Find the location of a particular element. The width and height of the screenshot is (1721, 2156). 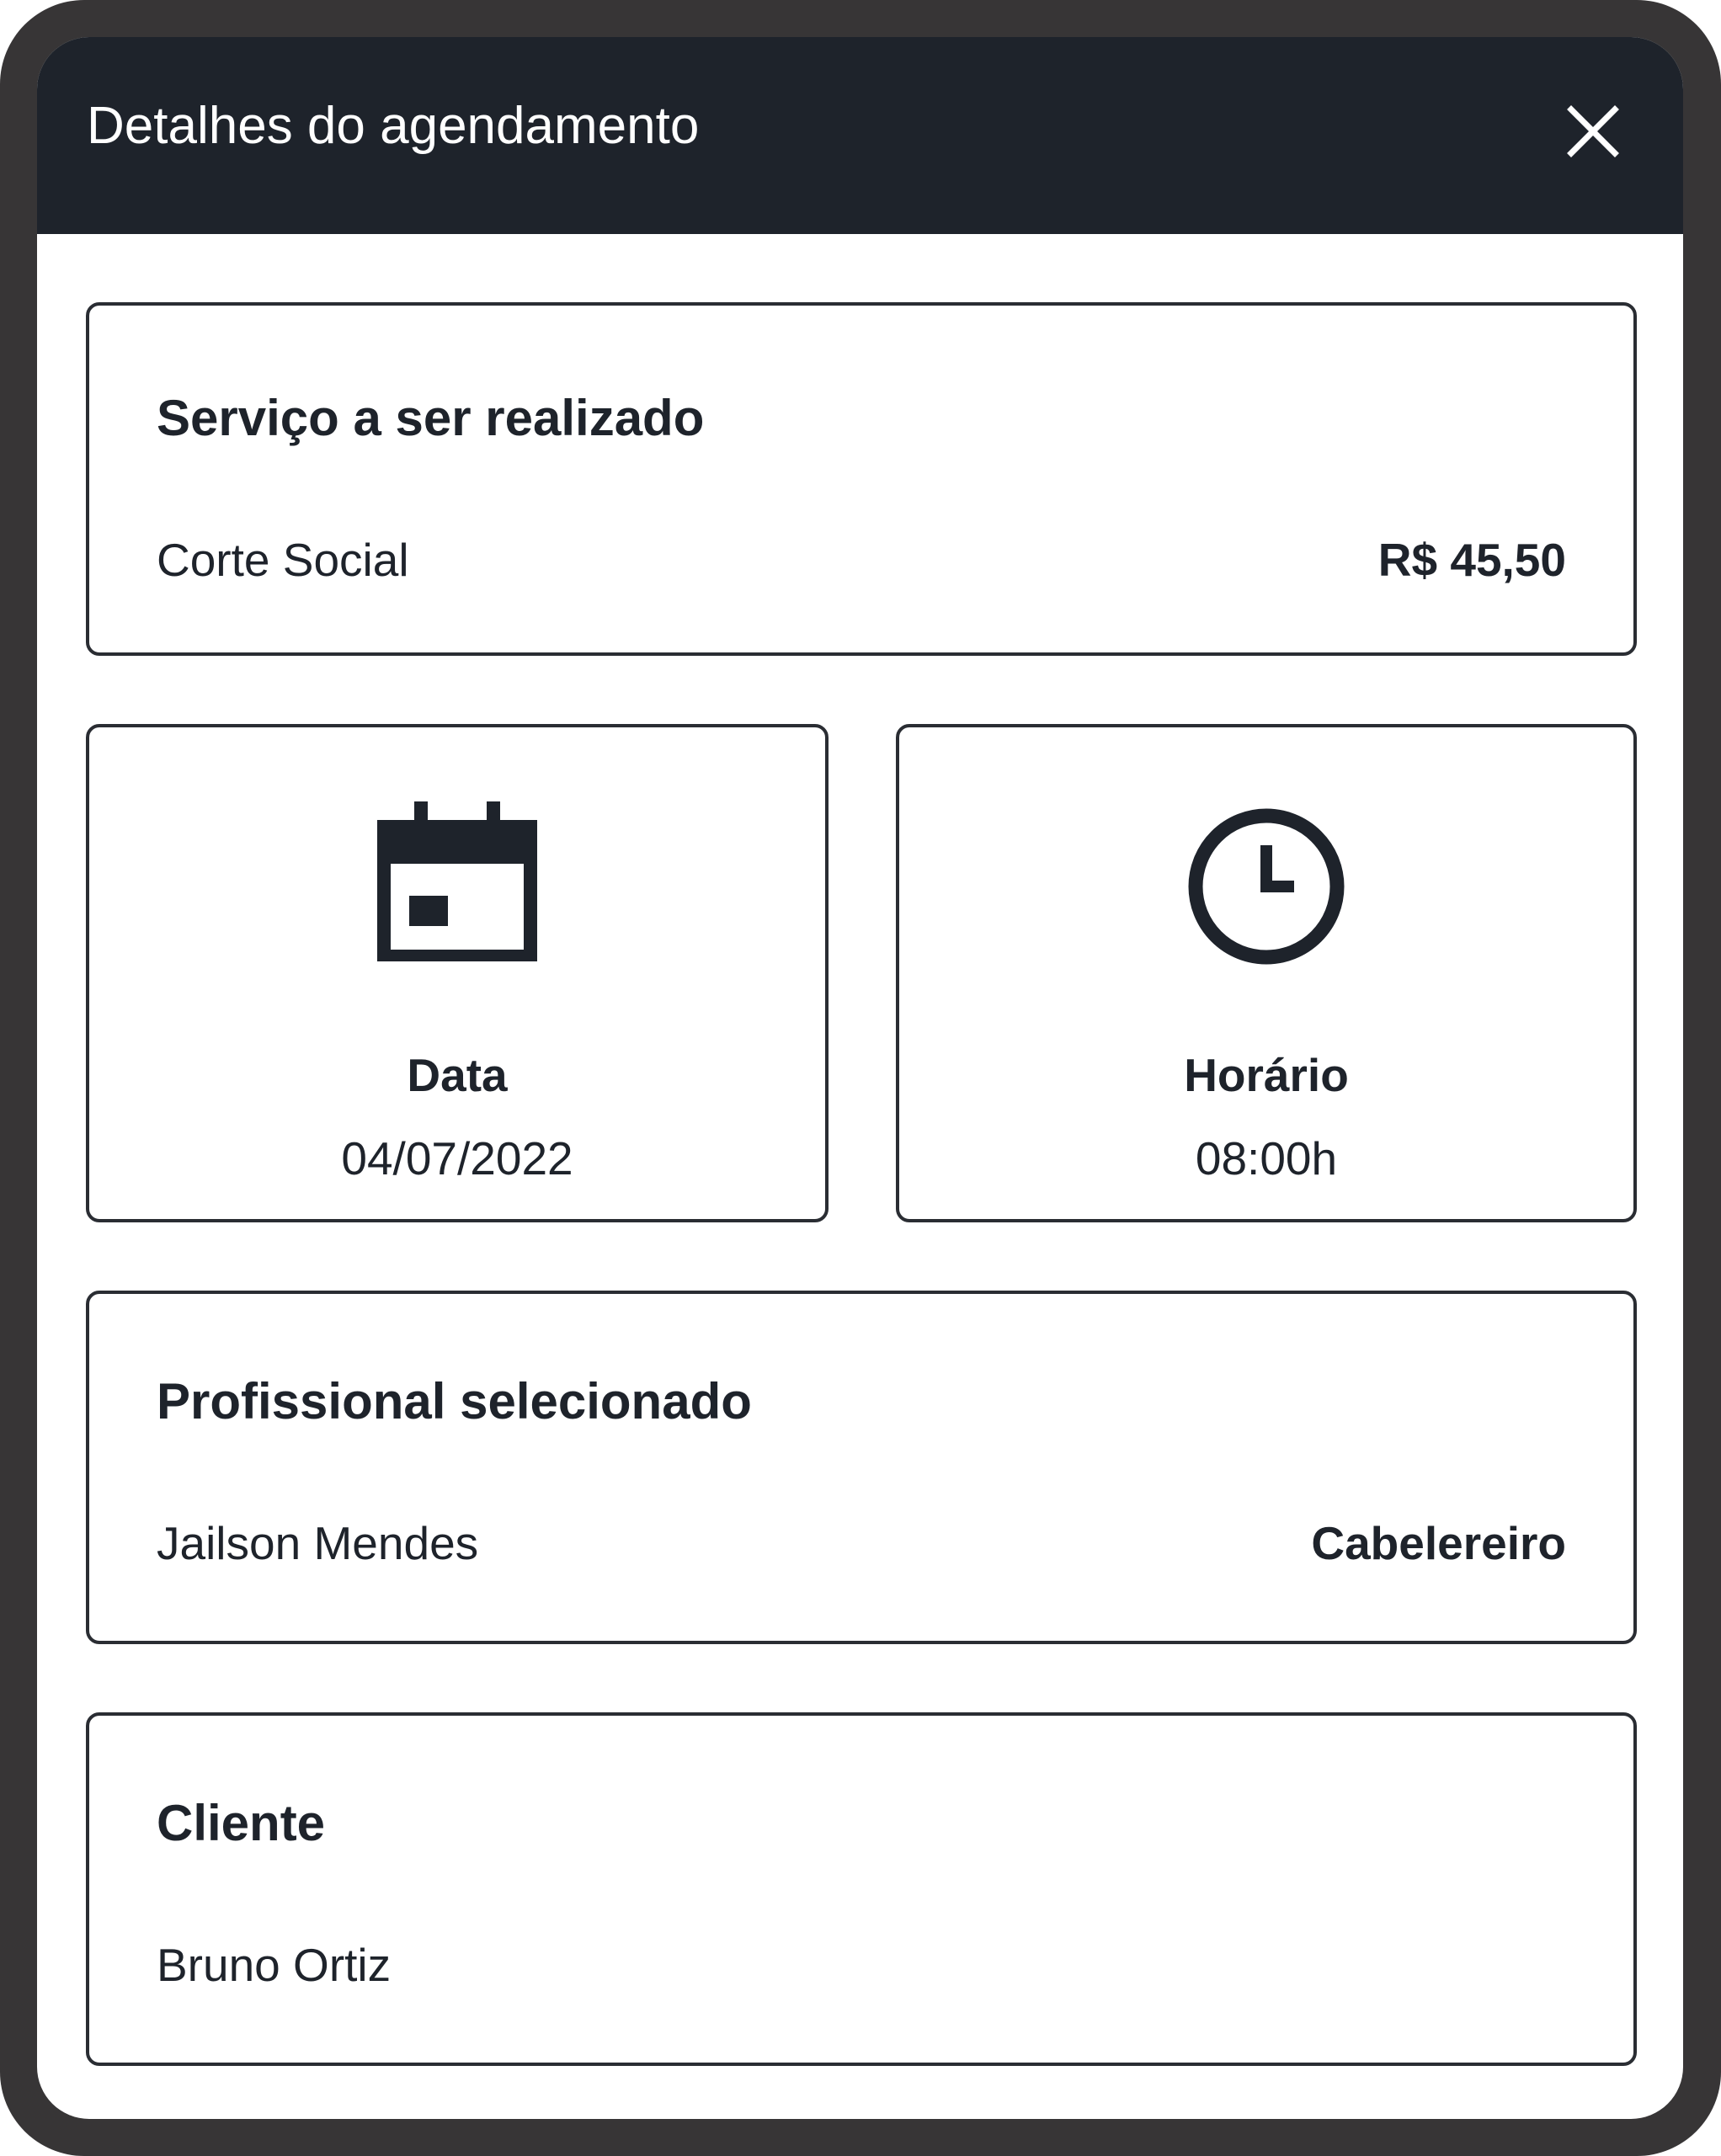

close-icon is located at coordinates (1593, 131).